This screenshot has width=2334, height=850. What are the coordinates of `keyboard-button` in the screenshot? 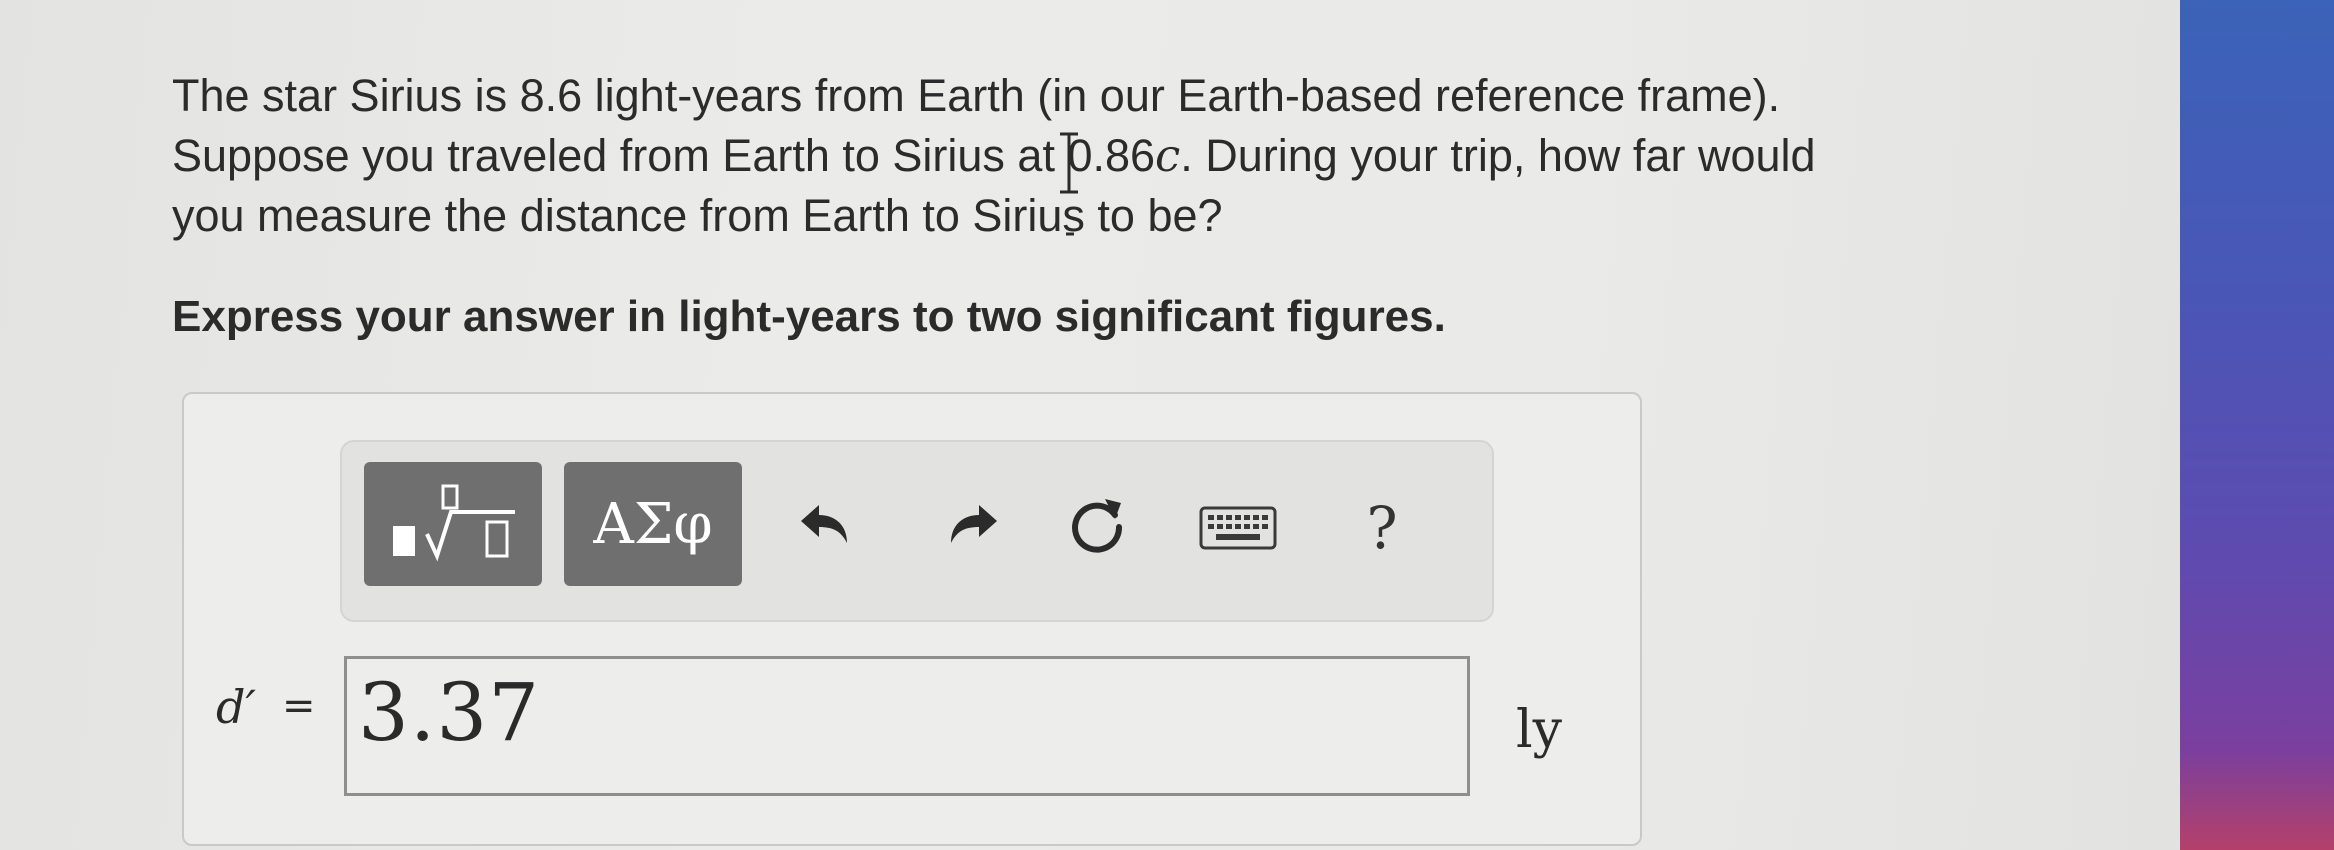 It's located at (1238, 528).